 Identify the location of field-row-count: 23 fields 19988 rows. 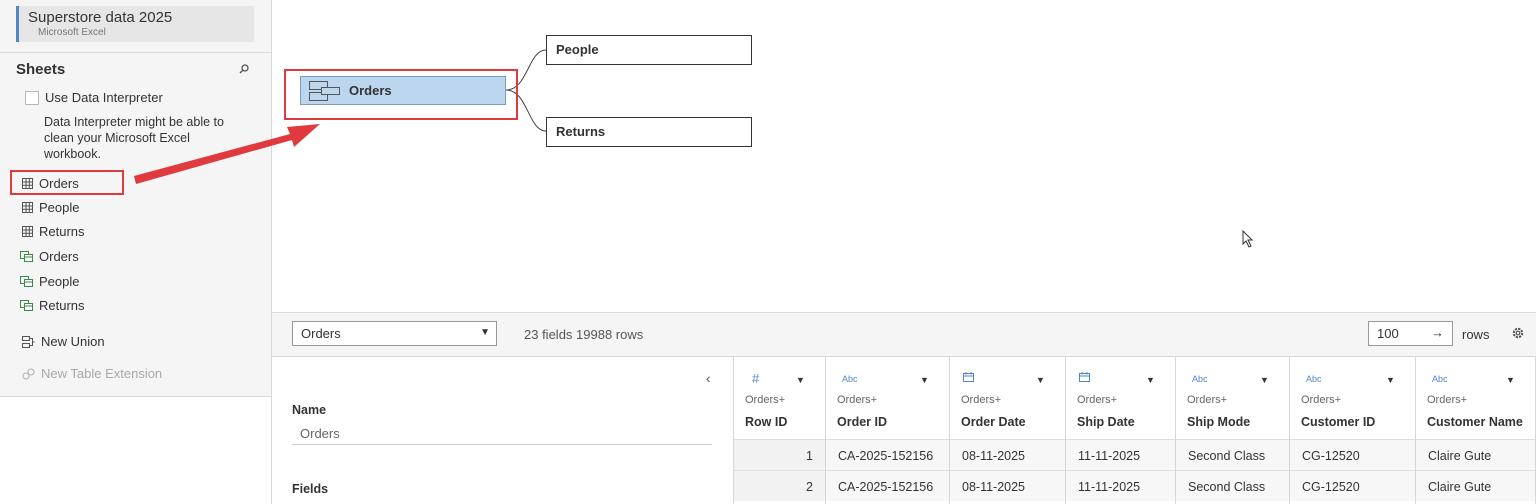
(584, 334).